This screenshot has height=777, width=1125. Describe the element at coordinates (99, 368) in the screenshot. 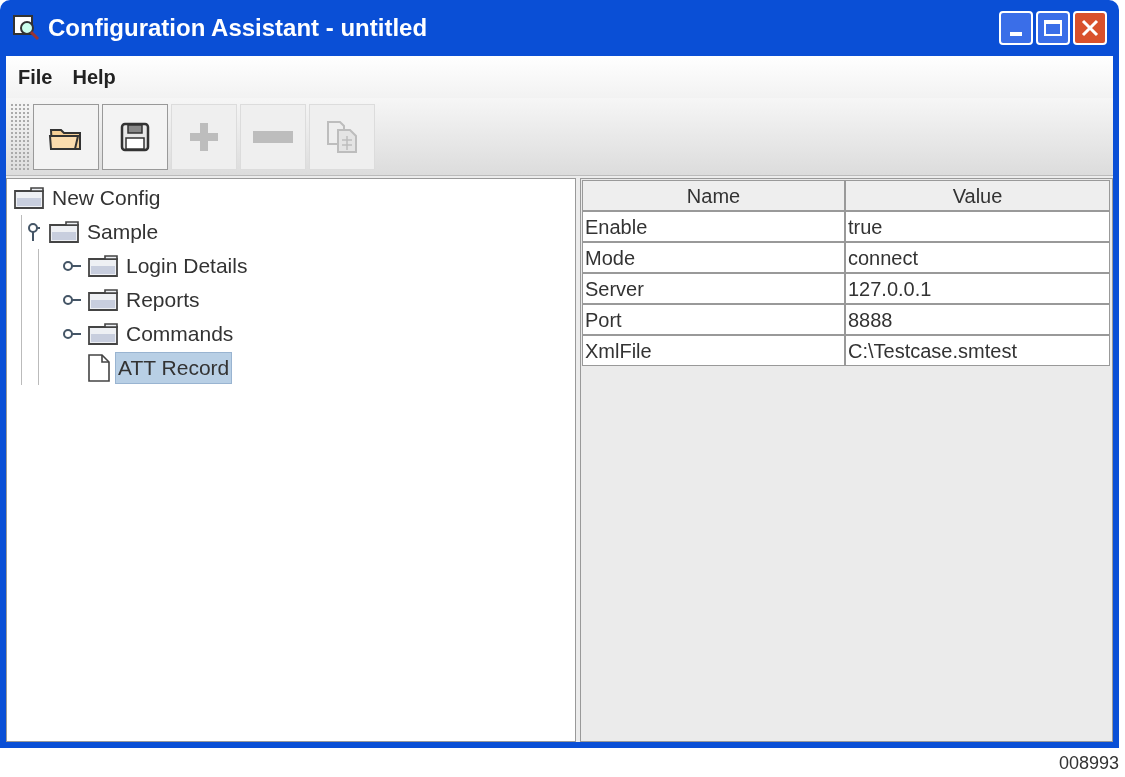

I see `document-icon` at that location.